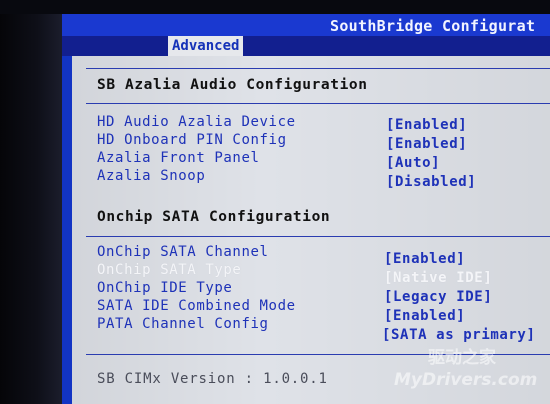 Image resolution: width=550 pixels, height=404 pixels. Describe the element at coordinates (433, 26) in the screenshot. I see `page-title: SouthBridge Configurat` at that location.